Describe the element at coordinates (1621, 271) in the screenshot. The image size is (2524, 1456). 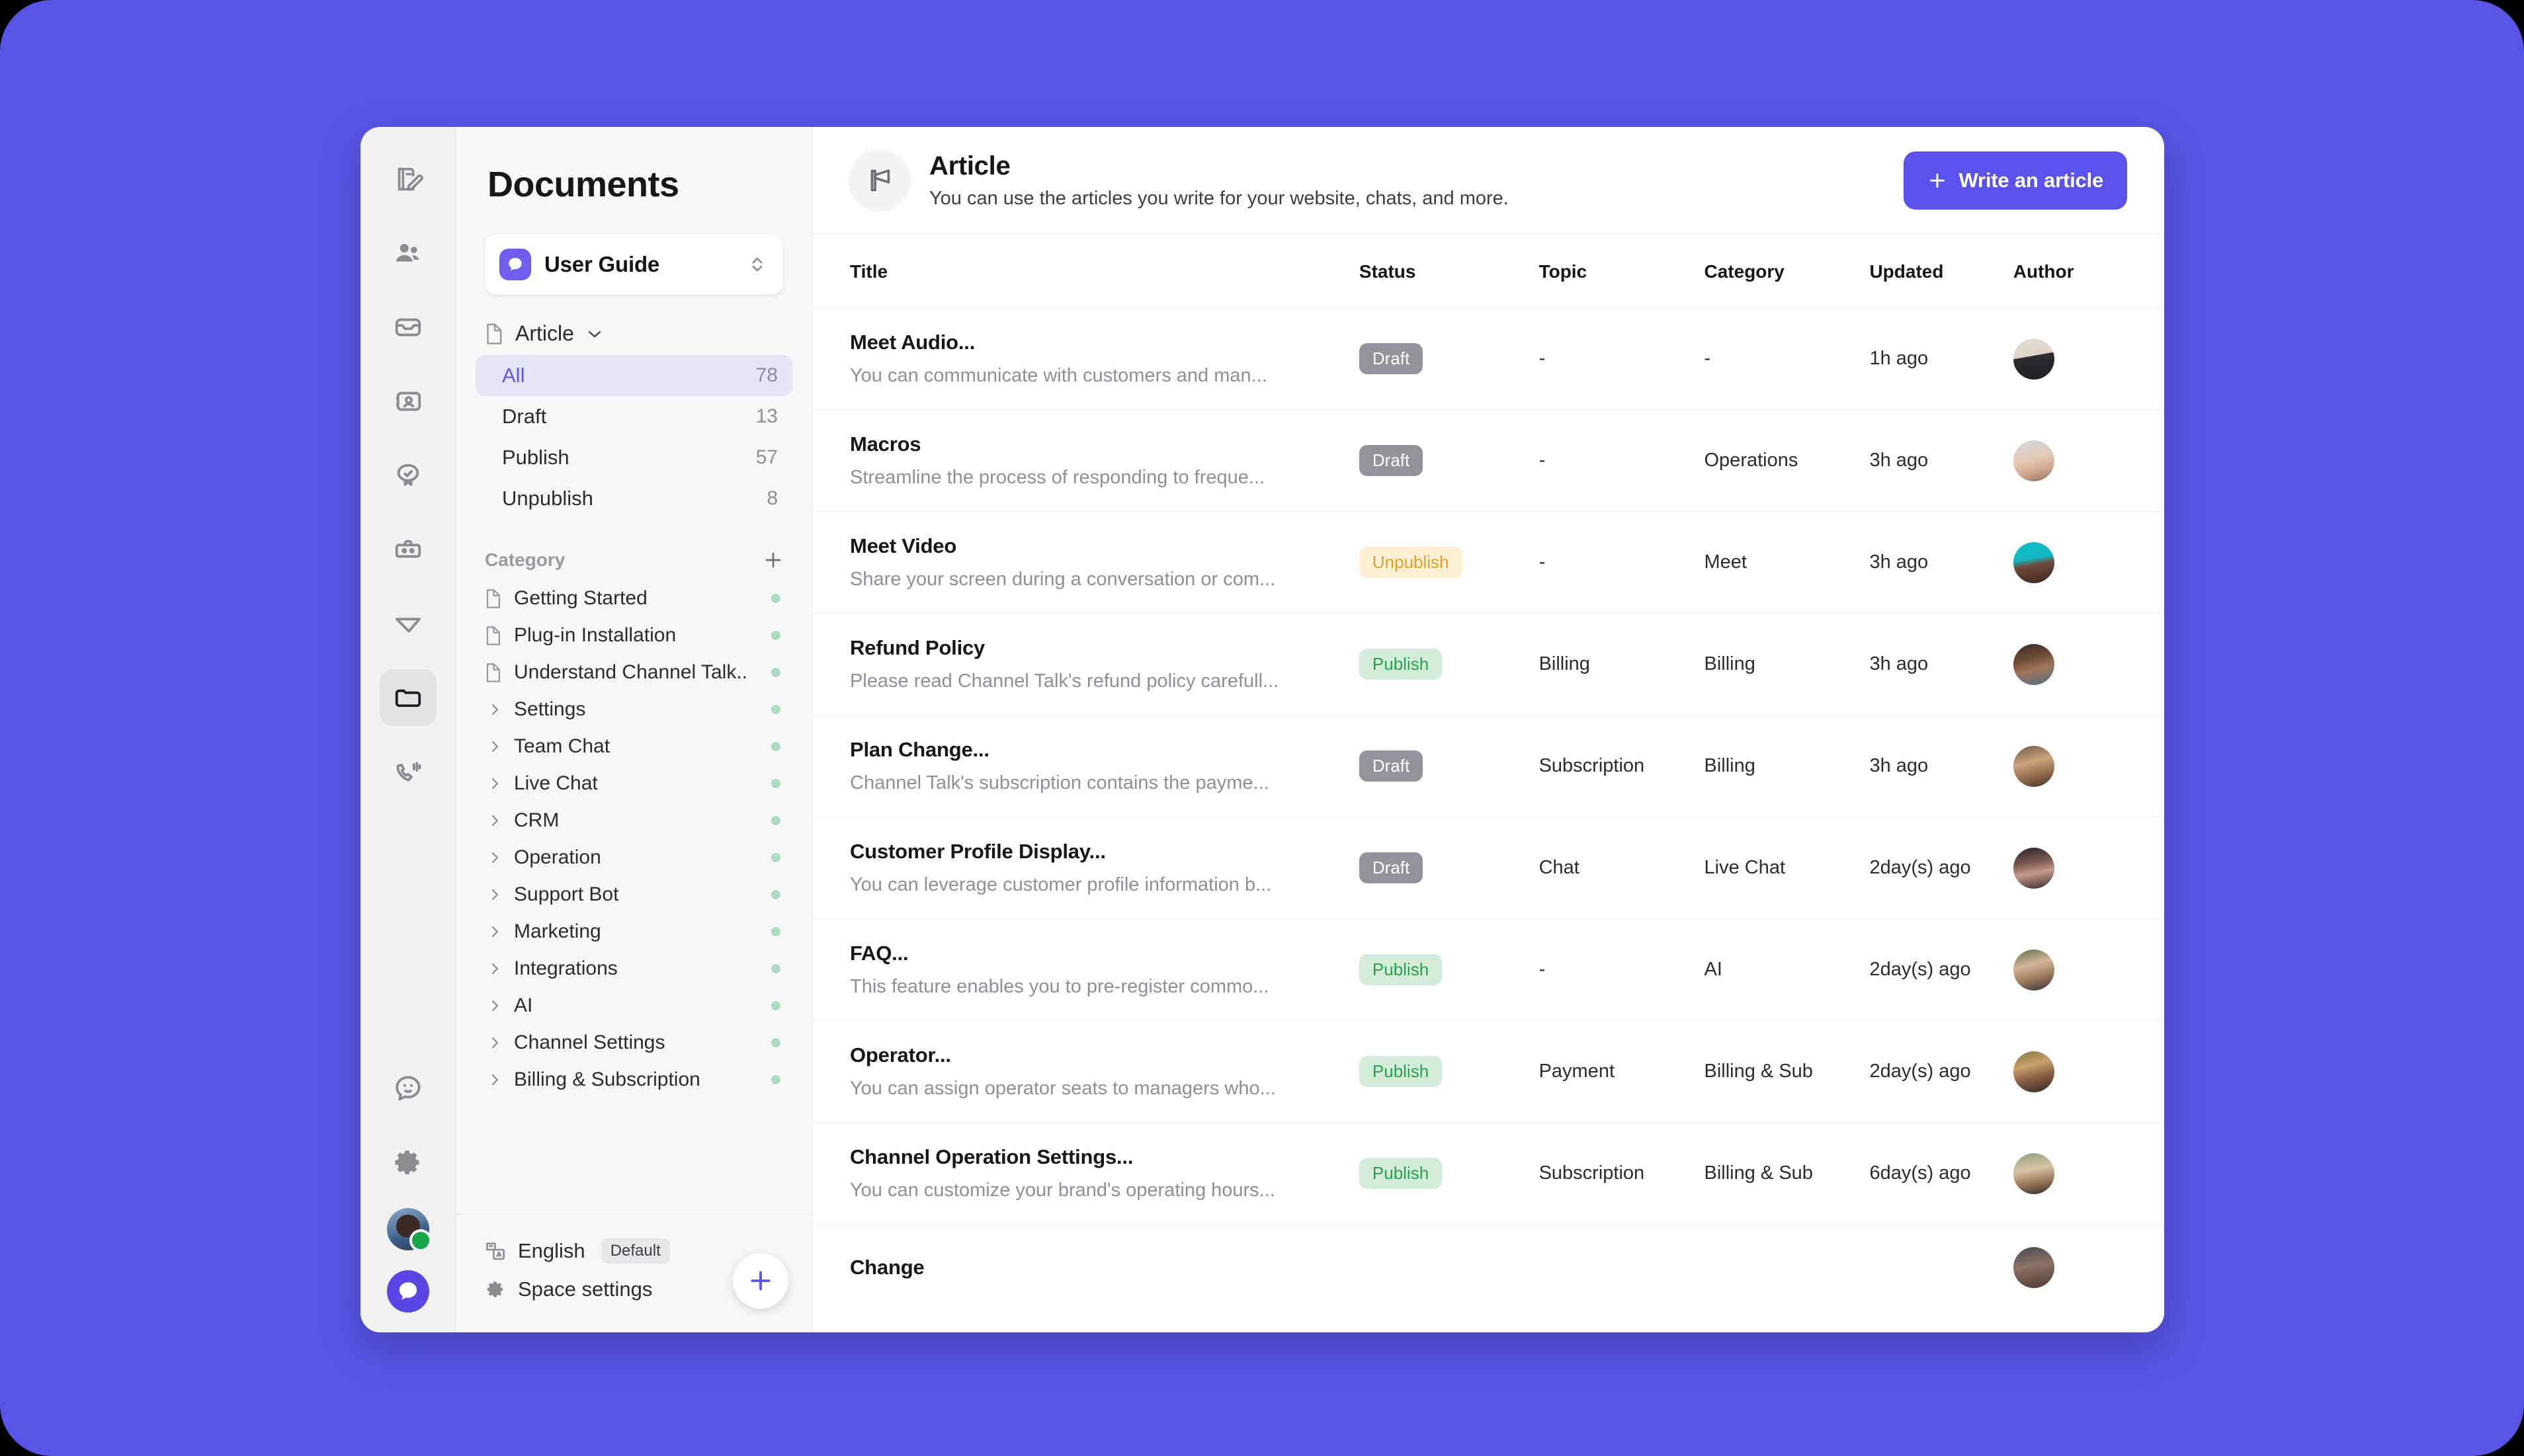
I see `column-header-topic: Topic` at that location.